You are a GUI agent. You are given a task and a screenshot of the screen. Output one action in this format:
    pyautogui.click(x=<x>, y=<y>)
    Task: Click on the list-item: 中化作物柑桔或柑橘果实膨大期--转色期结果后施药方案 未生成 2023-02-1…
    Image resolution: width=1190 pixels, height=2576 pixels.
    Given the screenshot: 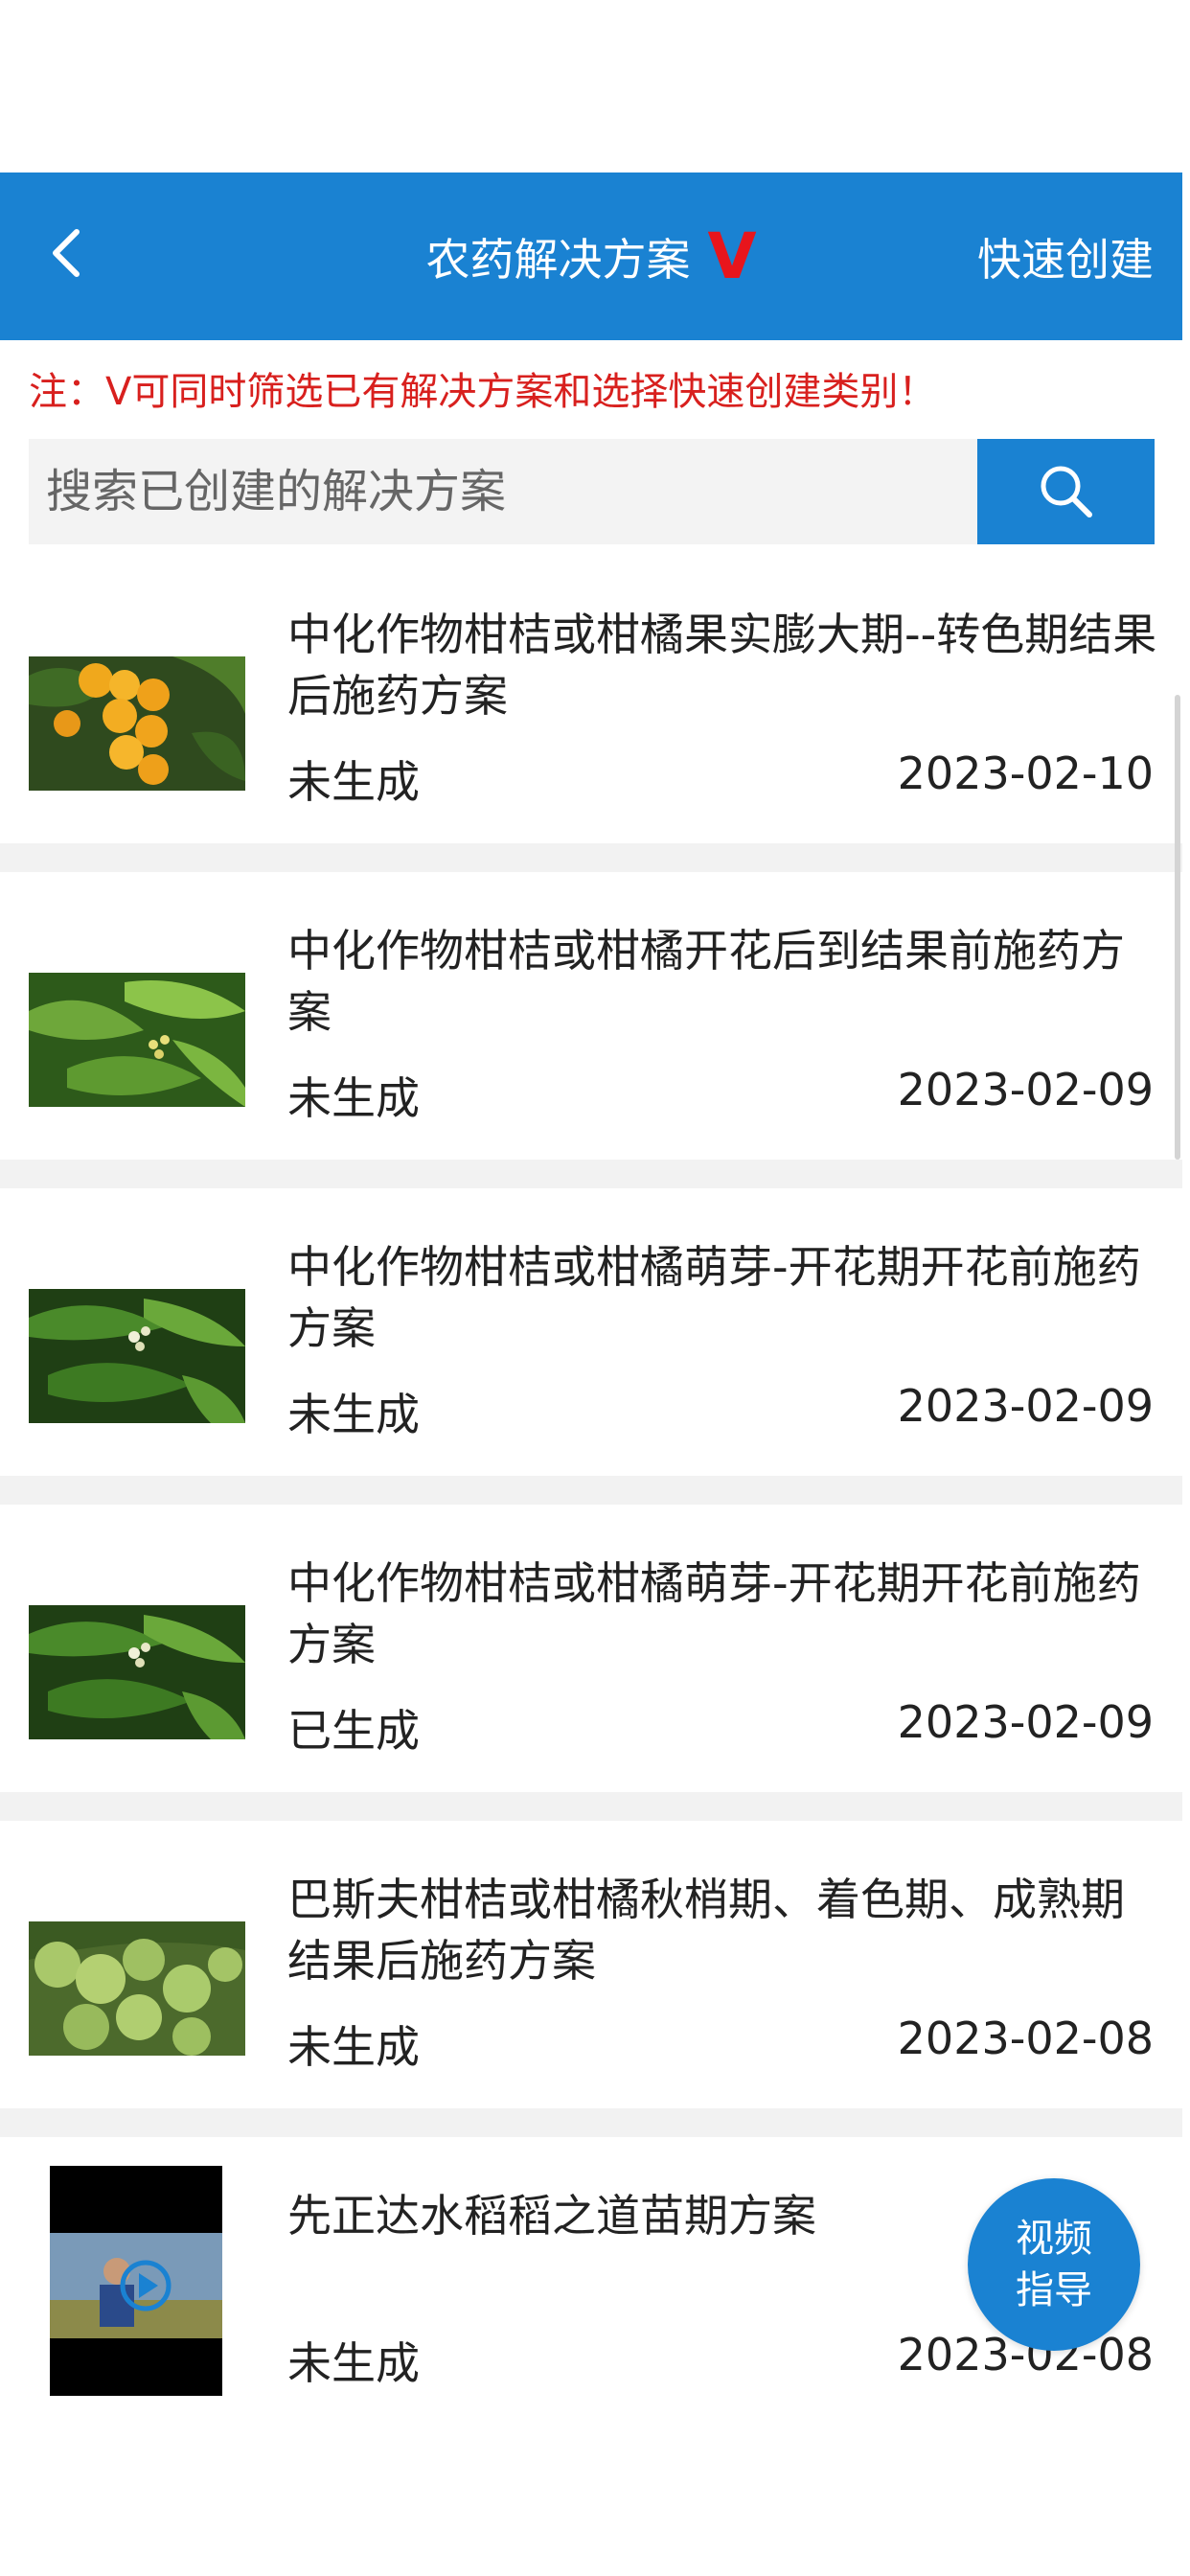 What is the action you would take?
    pyautogui.click(x=591, y=714)
    